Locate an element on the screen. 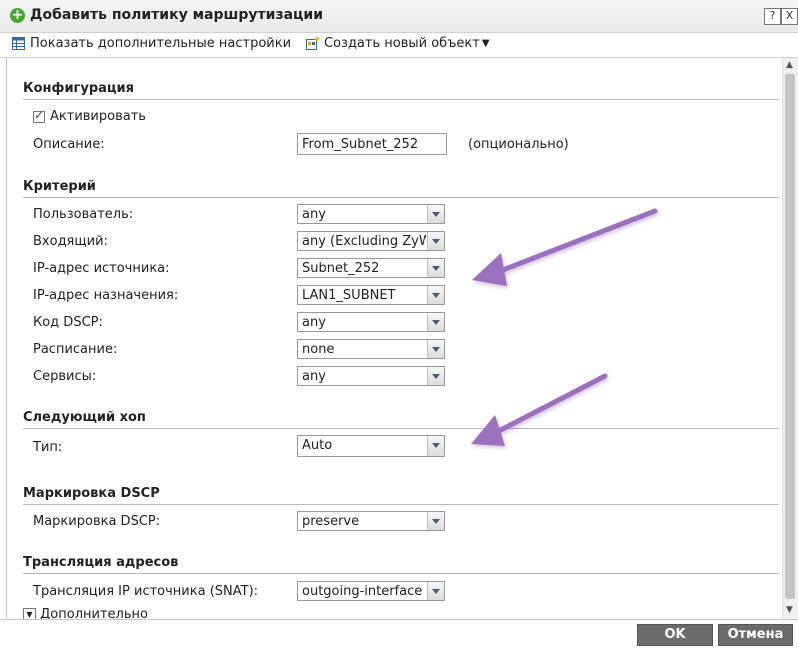 The image size is (798, 656). annotation-arrows is located at coordinates (564, 327).